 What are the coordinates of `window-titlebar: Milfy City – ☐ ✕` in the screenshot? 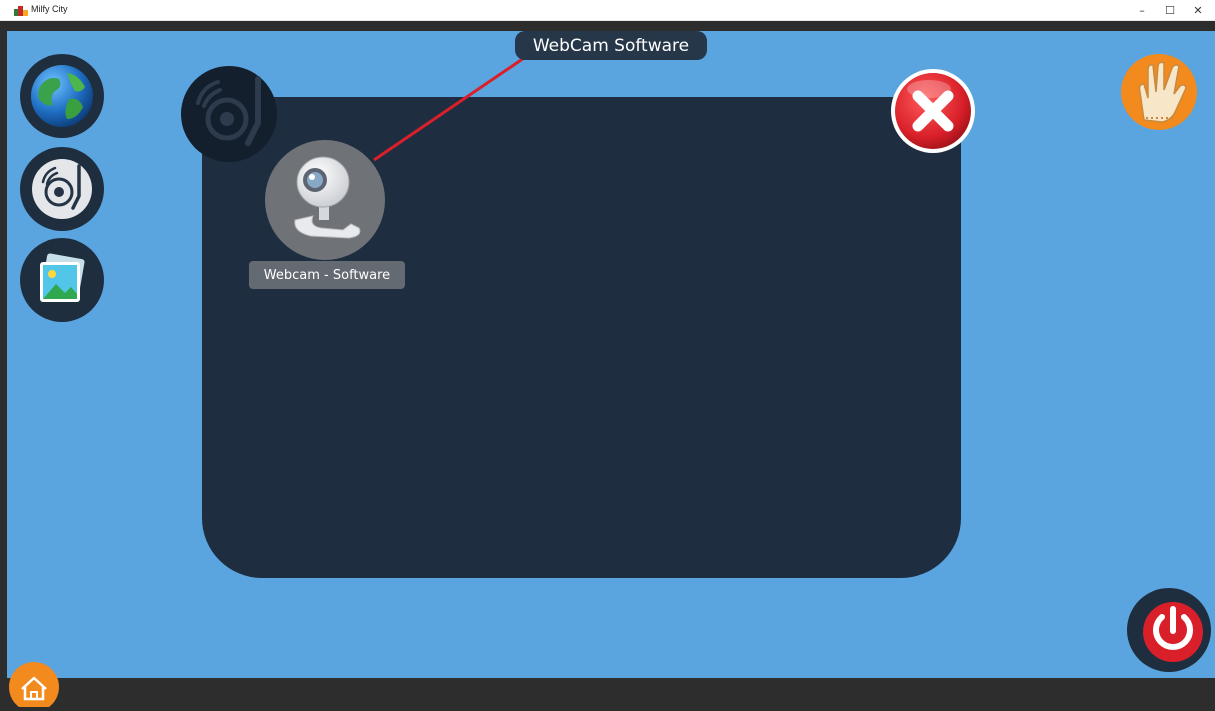 It's located at (607, 10).